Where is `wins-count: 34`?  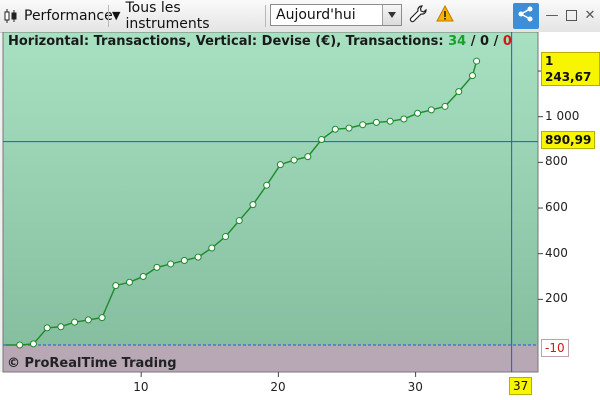 wins-count: 34 is located at coordinates (457, 41).